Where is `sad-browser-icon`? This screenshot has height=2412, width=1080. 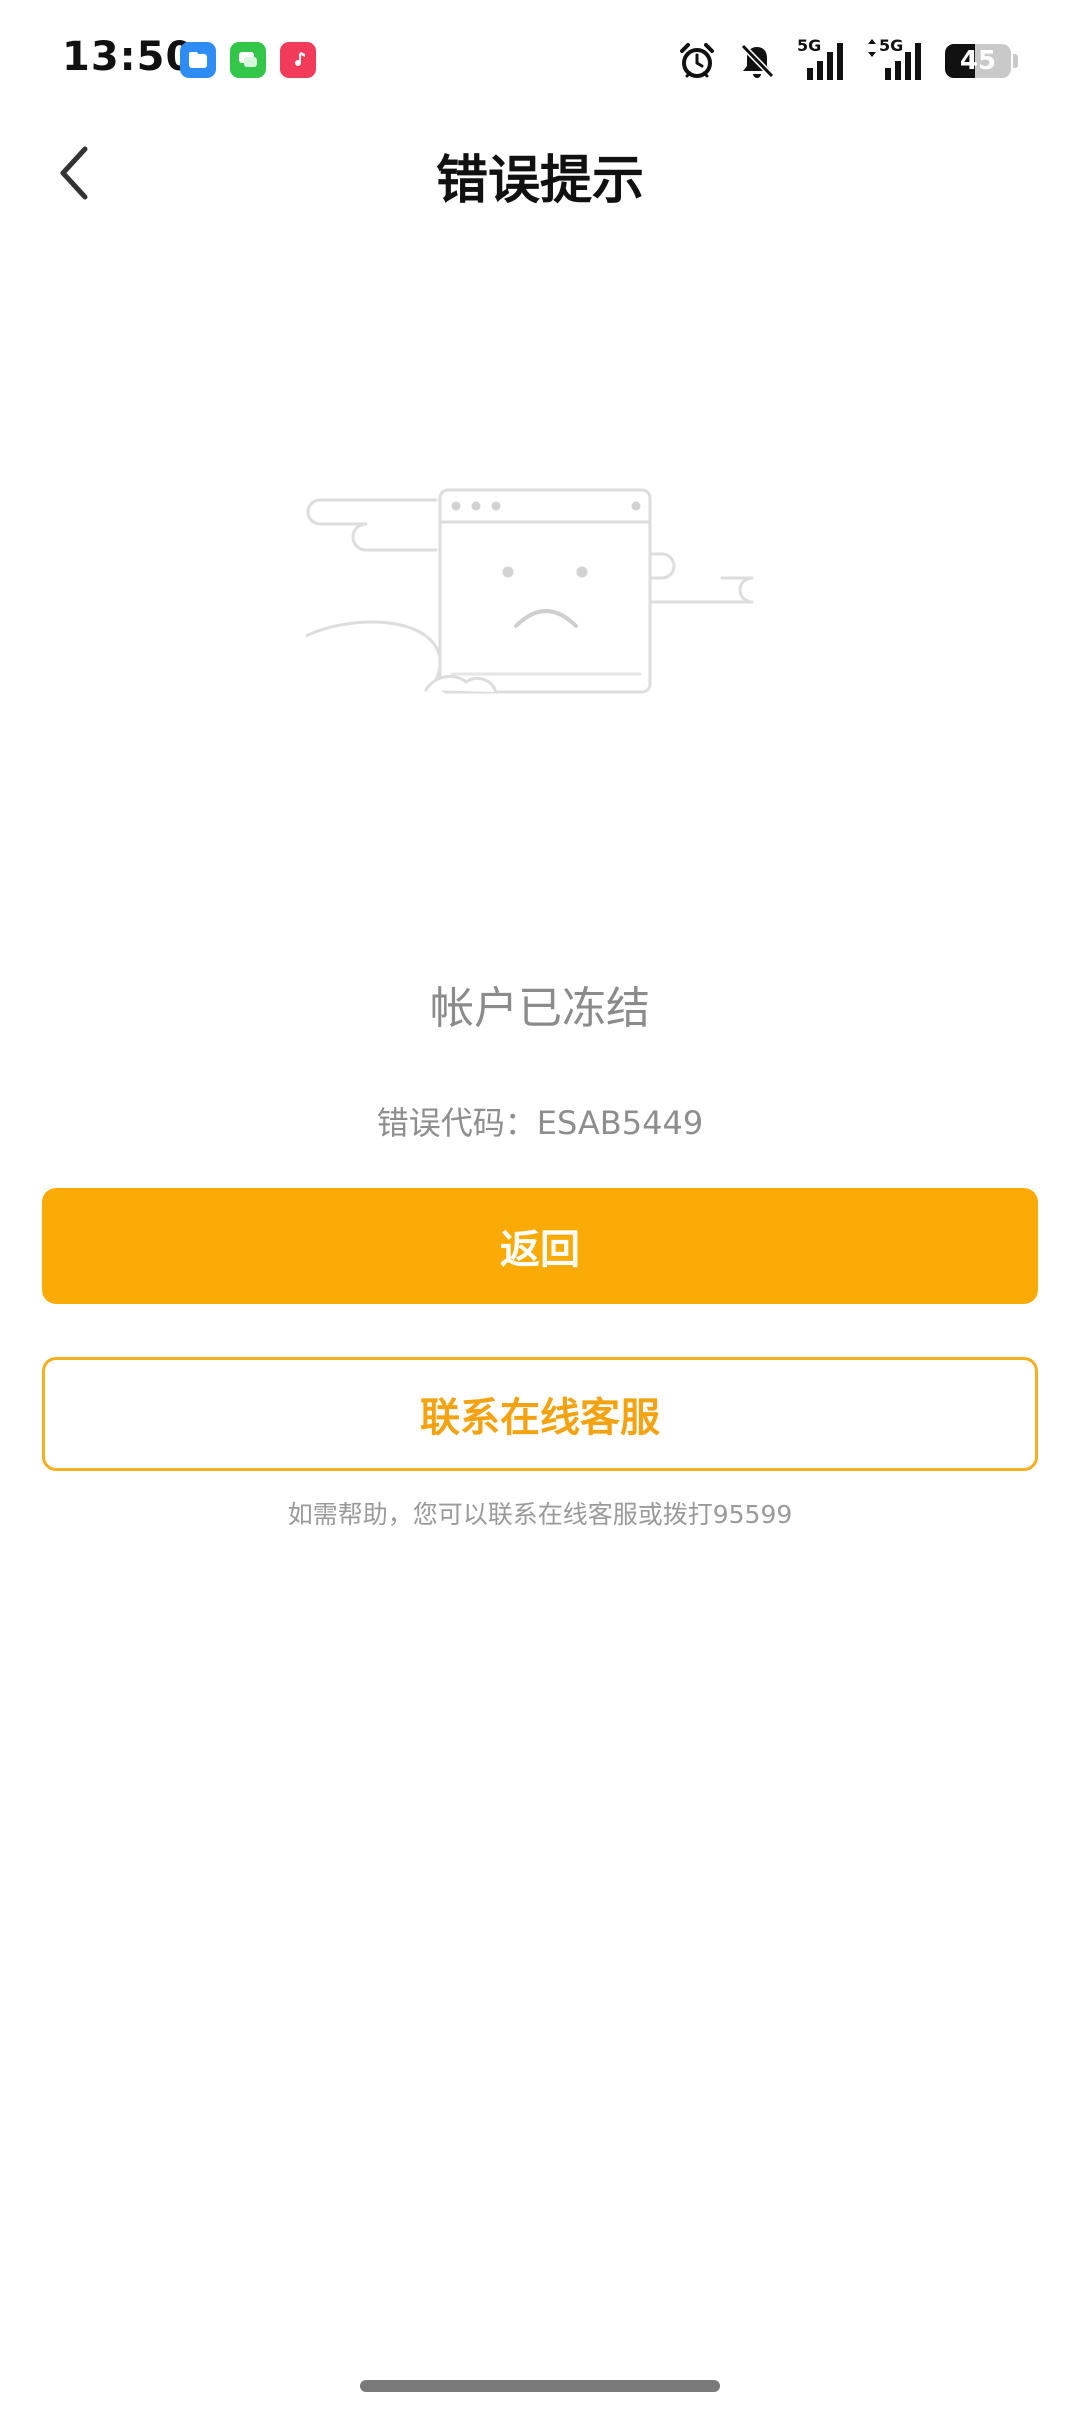 sad-browser-icon is located at coordinates (530, 591).